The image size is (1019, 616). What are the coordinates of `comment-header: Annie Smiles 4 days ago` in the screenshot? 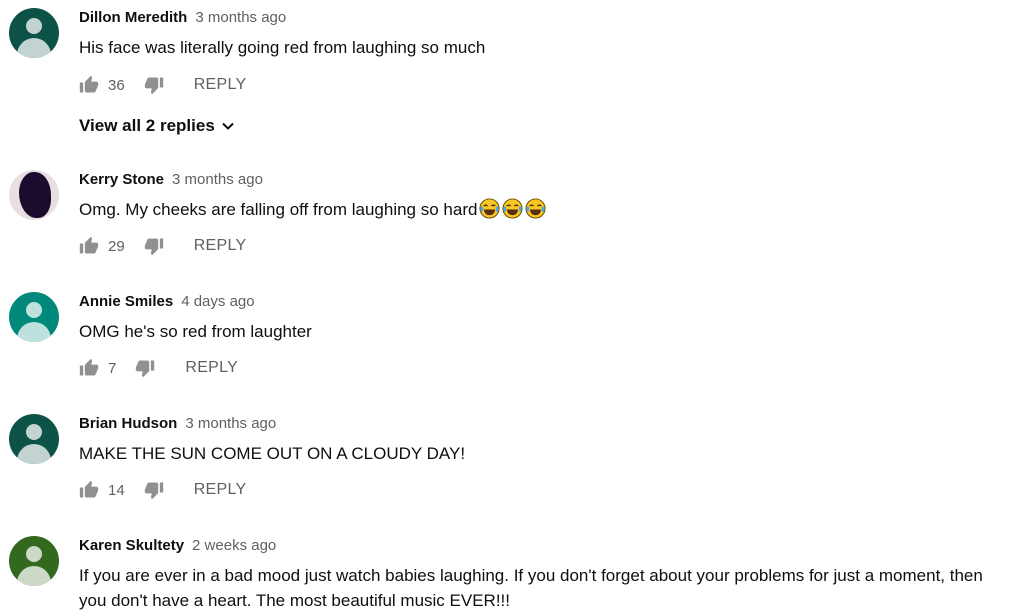 It's located at (167, 301).